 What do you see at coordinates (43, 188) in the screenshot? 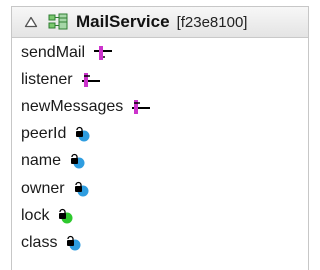
I see `member-label: owner` at bounding box center [43, 188].